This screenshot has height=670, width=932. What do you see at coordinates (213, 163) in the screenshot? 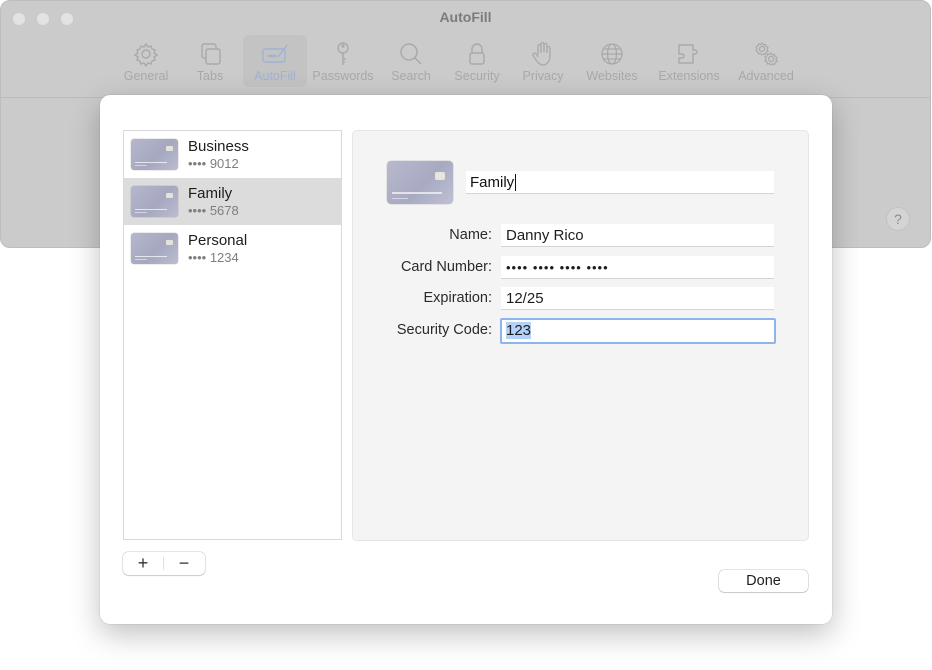
I see `card-digits: •••• 9012` at bounding box center [213, 163].